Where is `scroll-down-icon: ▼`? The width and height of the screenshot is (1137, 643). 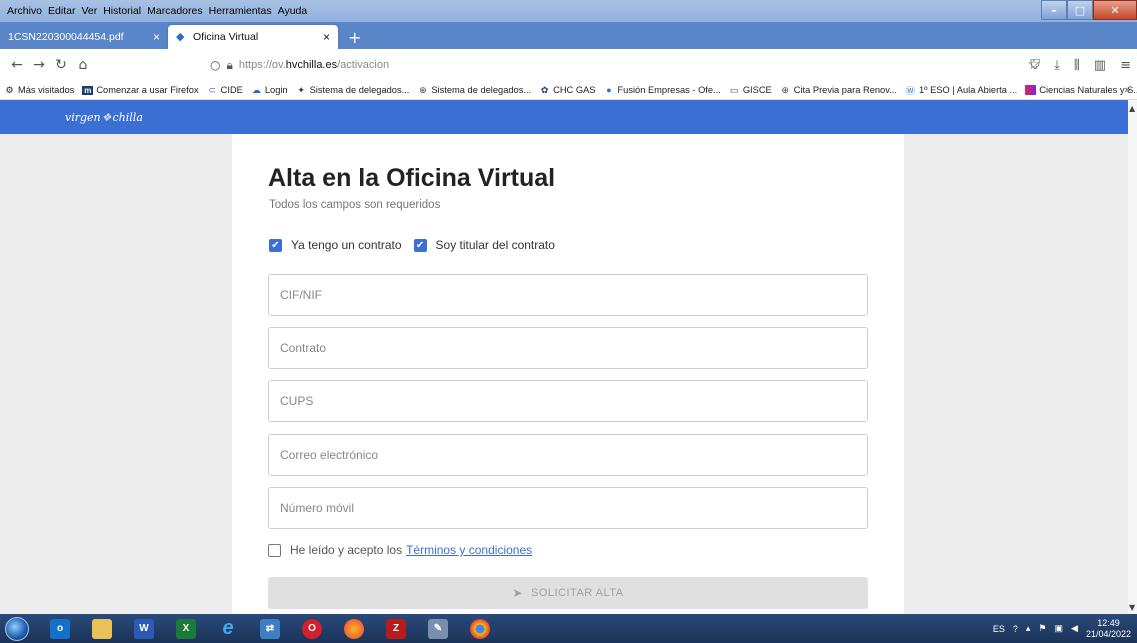 scroll-down-icon: ▼ is located at coordinates (1132, 607).